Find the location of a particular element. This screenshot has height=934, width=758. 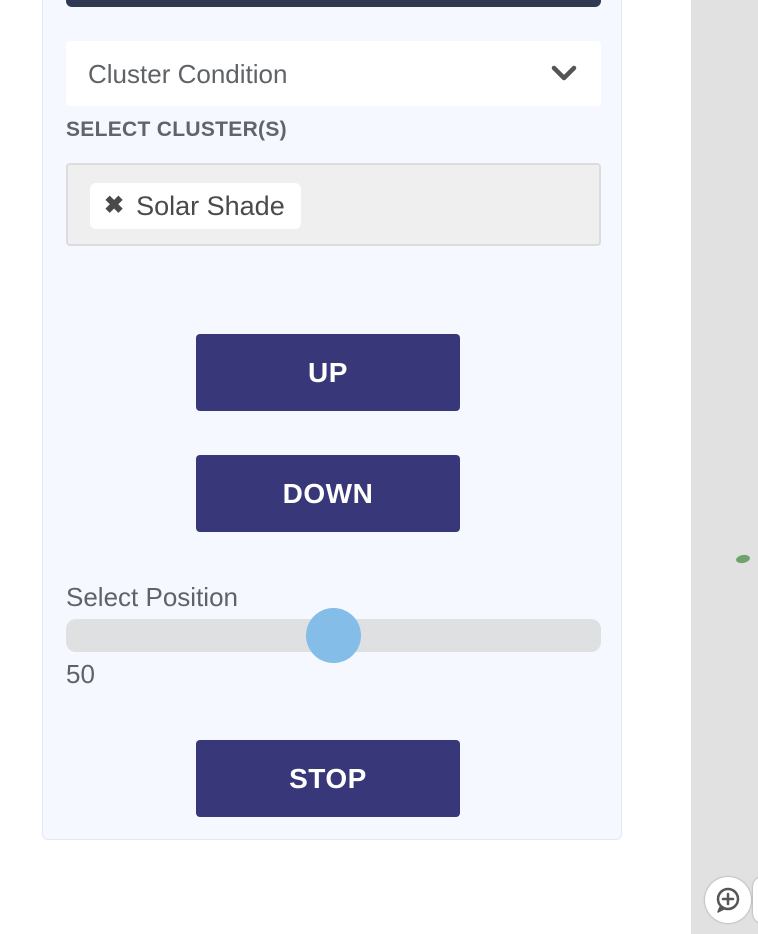

map-view is located at coordinates (724, 467).